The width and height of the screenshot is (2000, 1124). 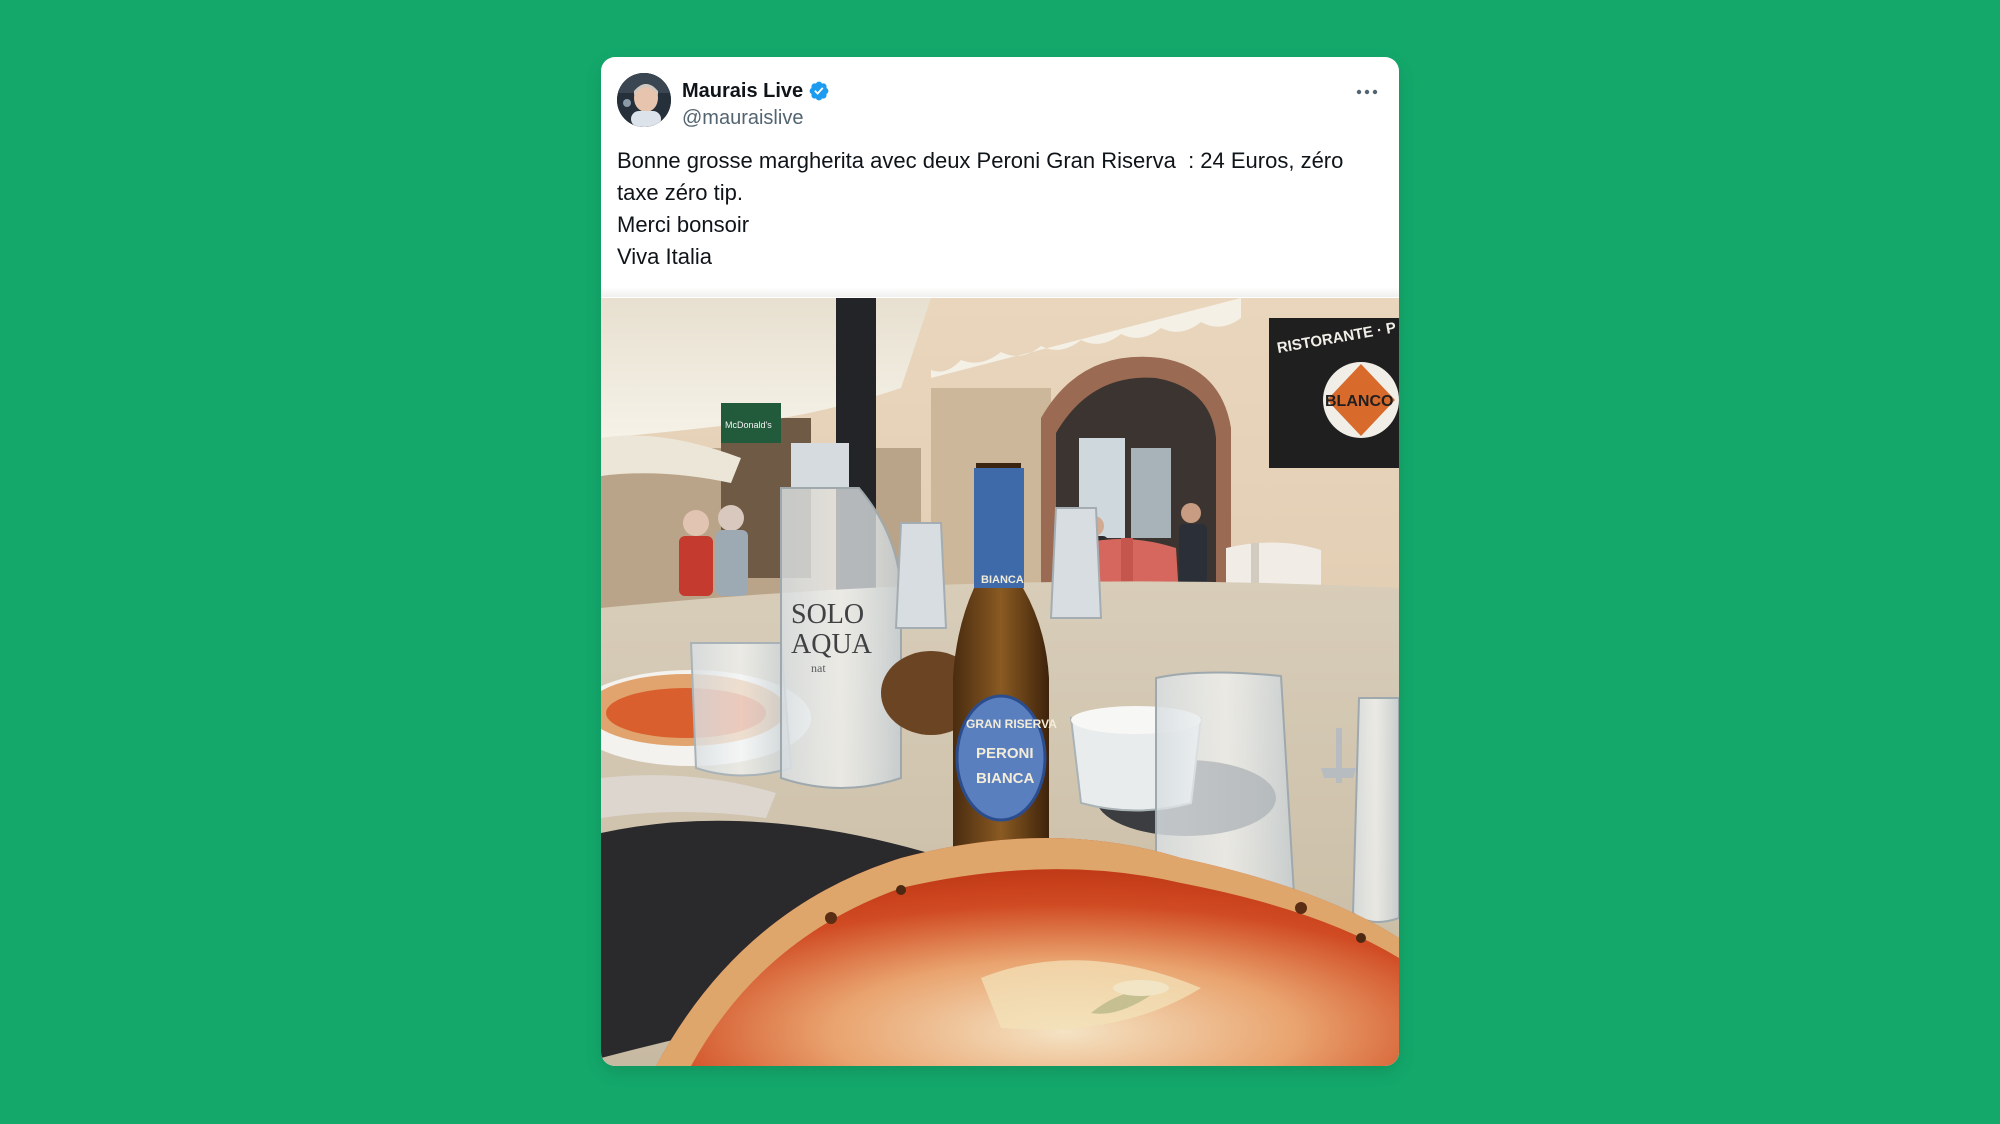 What do you see at coordinates (748, 425) in the screenshot?
I see `svg-text: McDonald's` at bounding box center [748, 425].